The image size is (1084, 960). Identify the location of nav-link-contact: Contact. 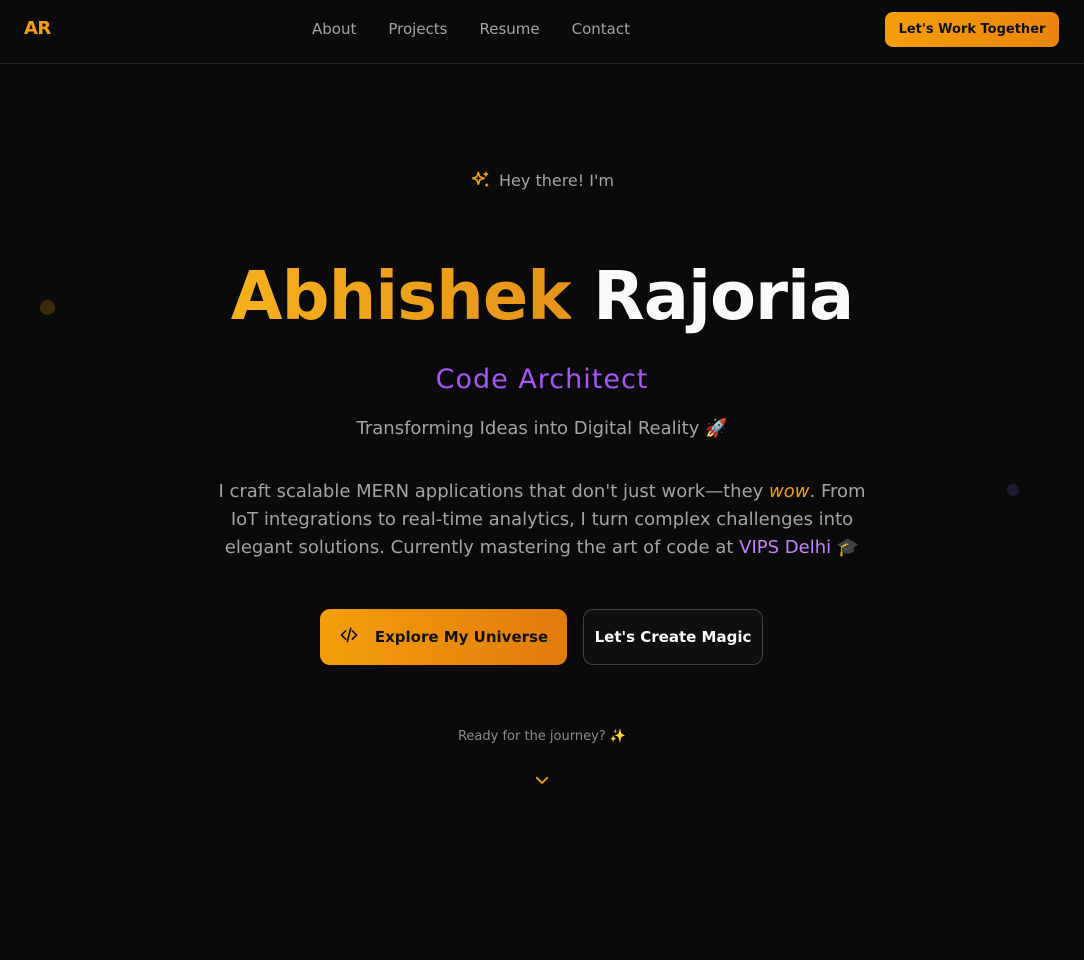
(601, 29).